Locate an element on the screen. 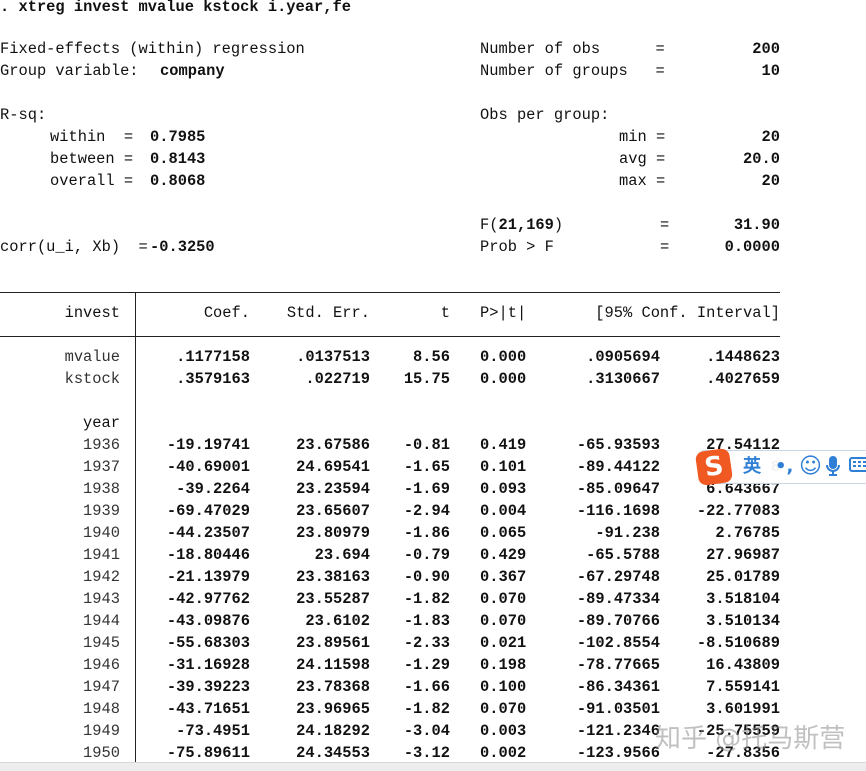 This screenshot has width=866, height=771. cell-p: 0.429 is located at coordinates (503, 555).